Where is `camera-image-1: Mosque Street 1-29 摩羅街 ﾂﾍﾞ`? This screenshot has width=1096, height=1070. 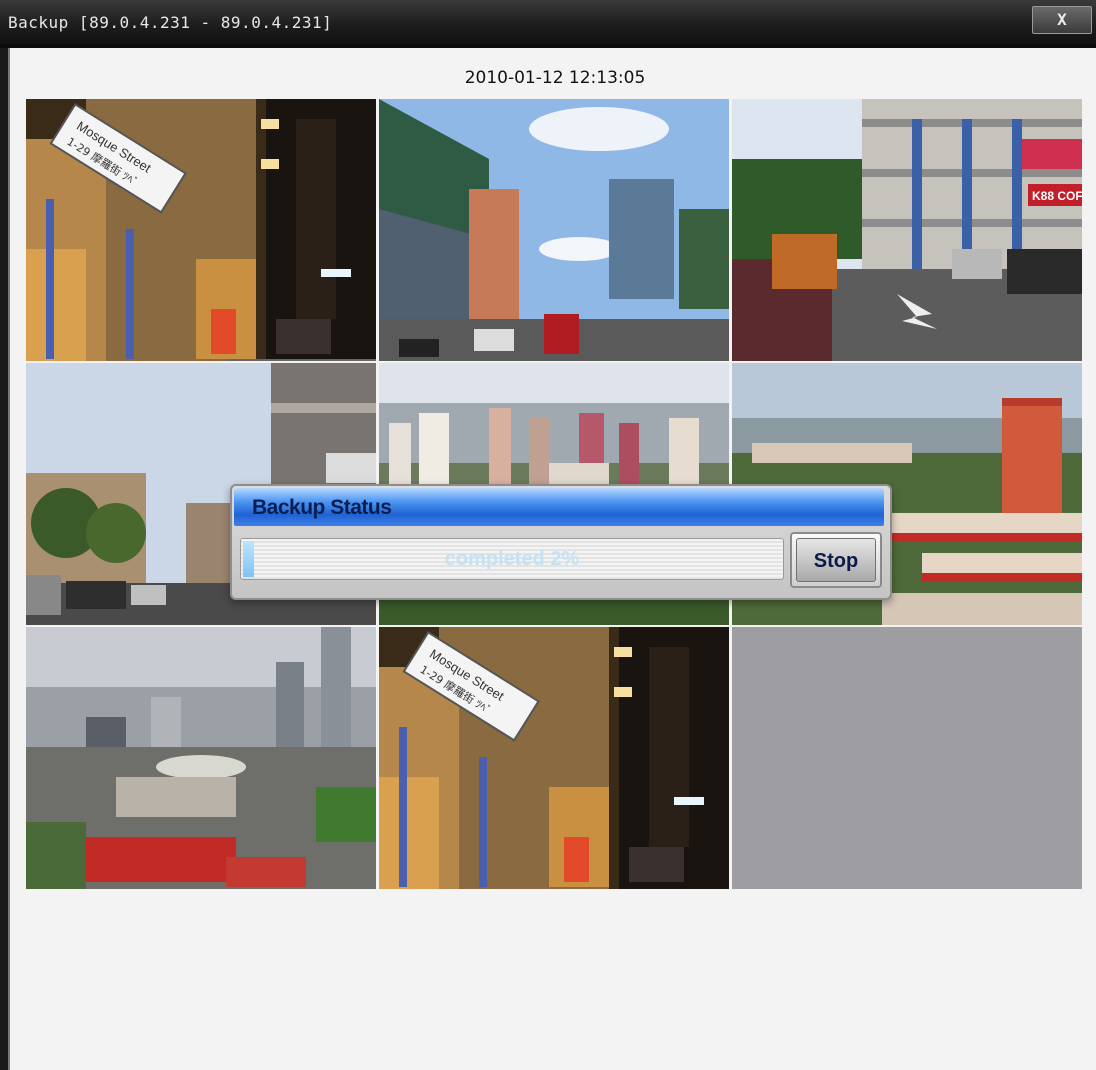 camera-image-1: Mosque Street 1-29 摩羅街 ﾂﾍﾞ is located at coordinates (201, 230).